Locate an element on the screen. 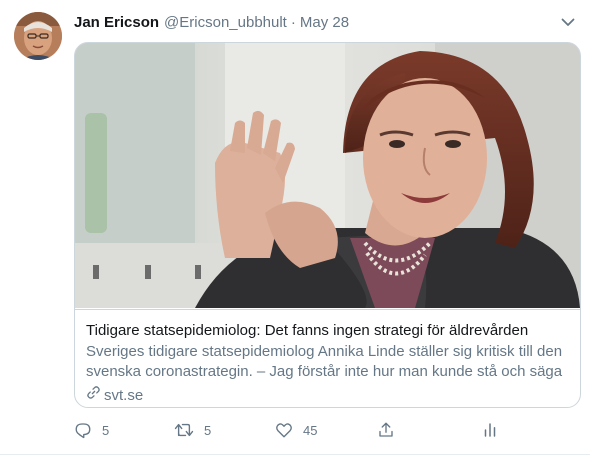  retweet-icon is located at coordinates (184, 430).